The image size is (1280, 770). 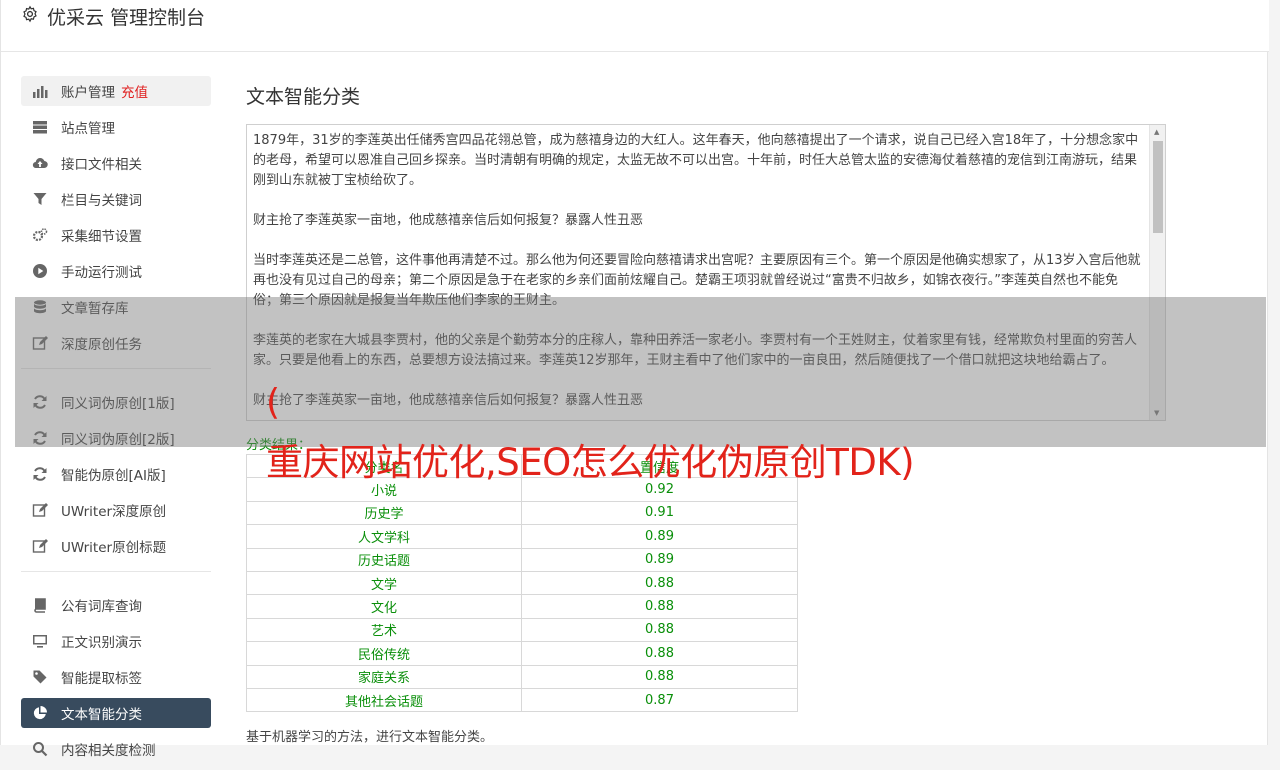 I want to click on bar-chart-icon, so click(x=40, y=91).